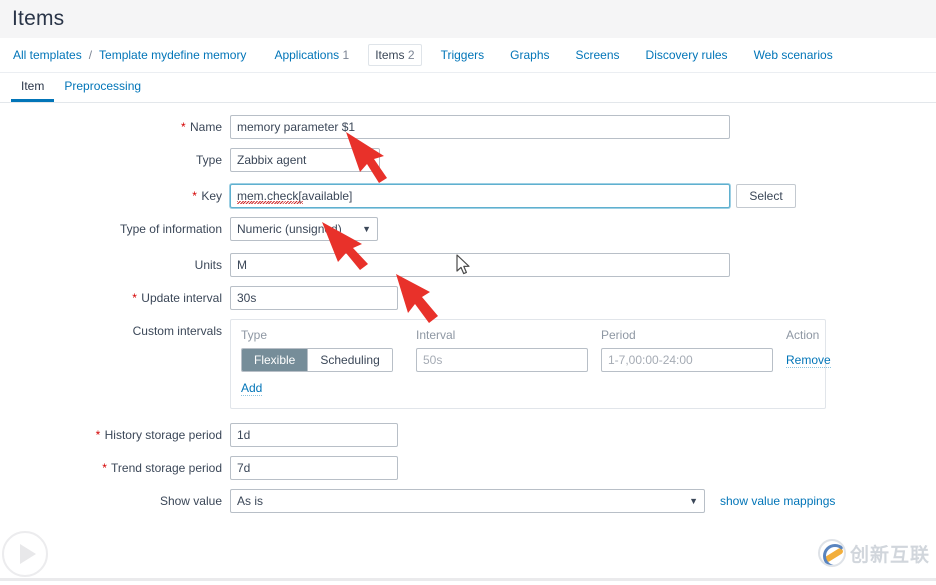  Describe the element at coordinates (177, 331) in the screenshot. I see `custom-intervals-label: Custom intervals` at that location.